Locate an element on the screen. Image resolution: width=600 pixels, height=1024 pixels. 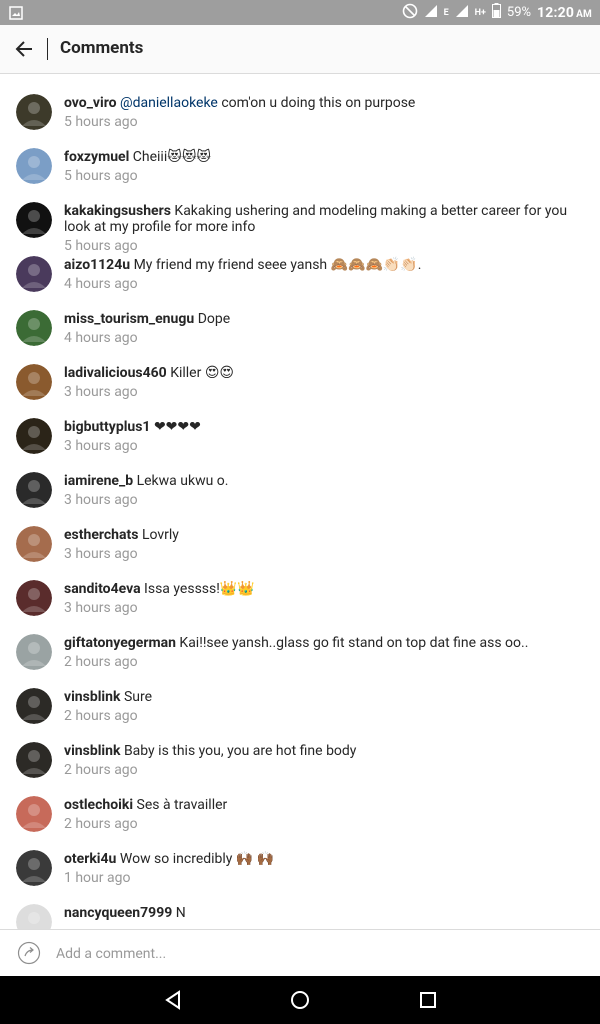
username: foxzymuel is located at coordinates (96, 157).